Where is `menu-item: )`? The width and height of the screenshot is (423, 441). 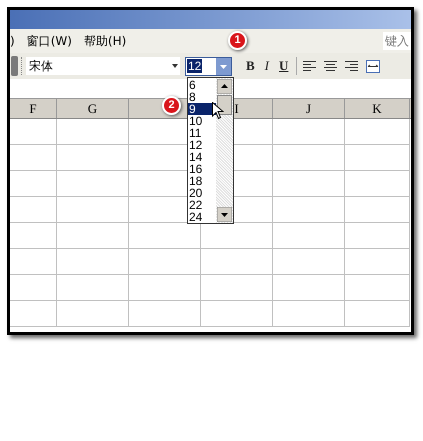
menu-item: ) is located at coordinates (12, 41).